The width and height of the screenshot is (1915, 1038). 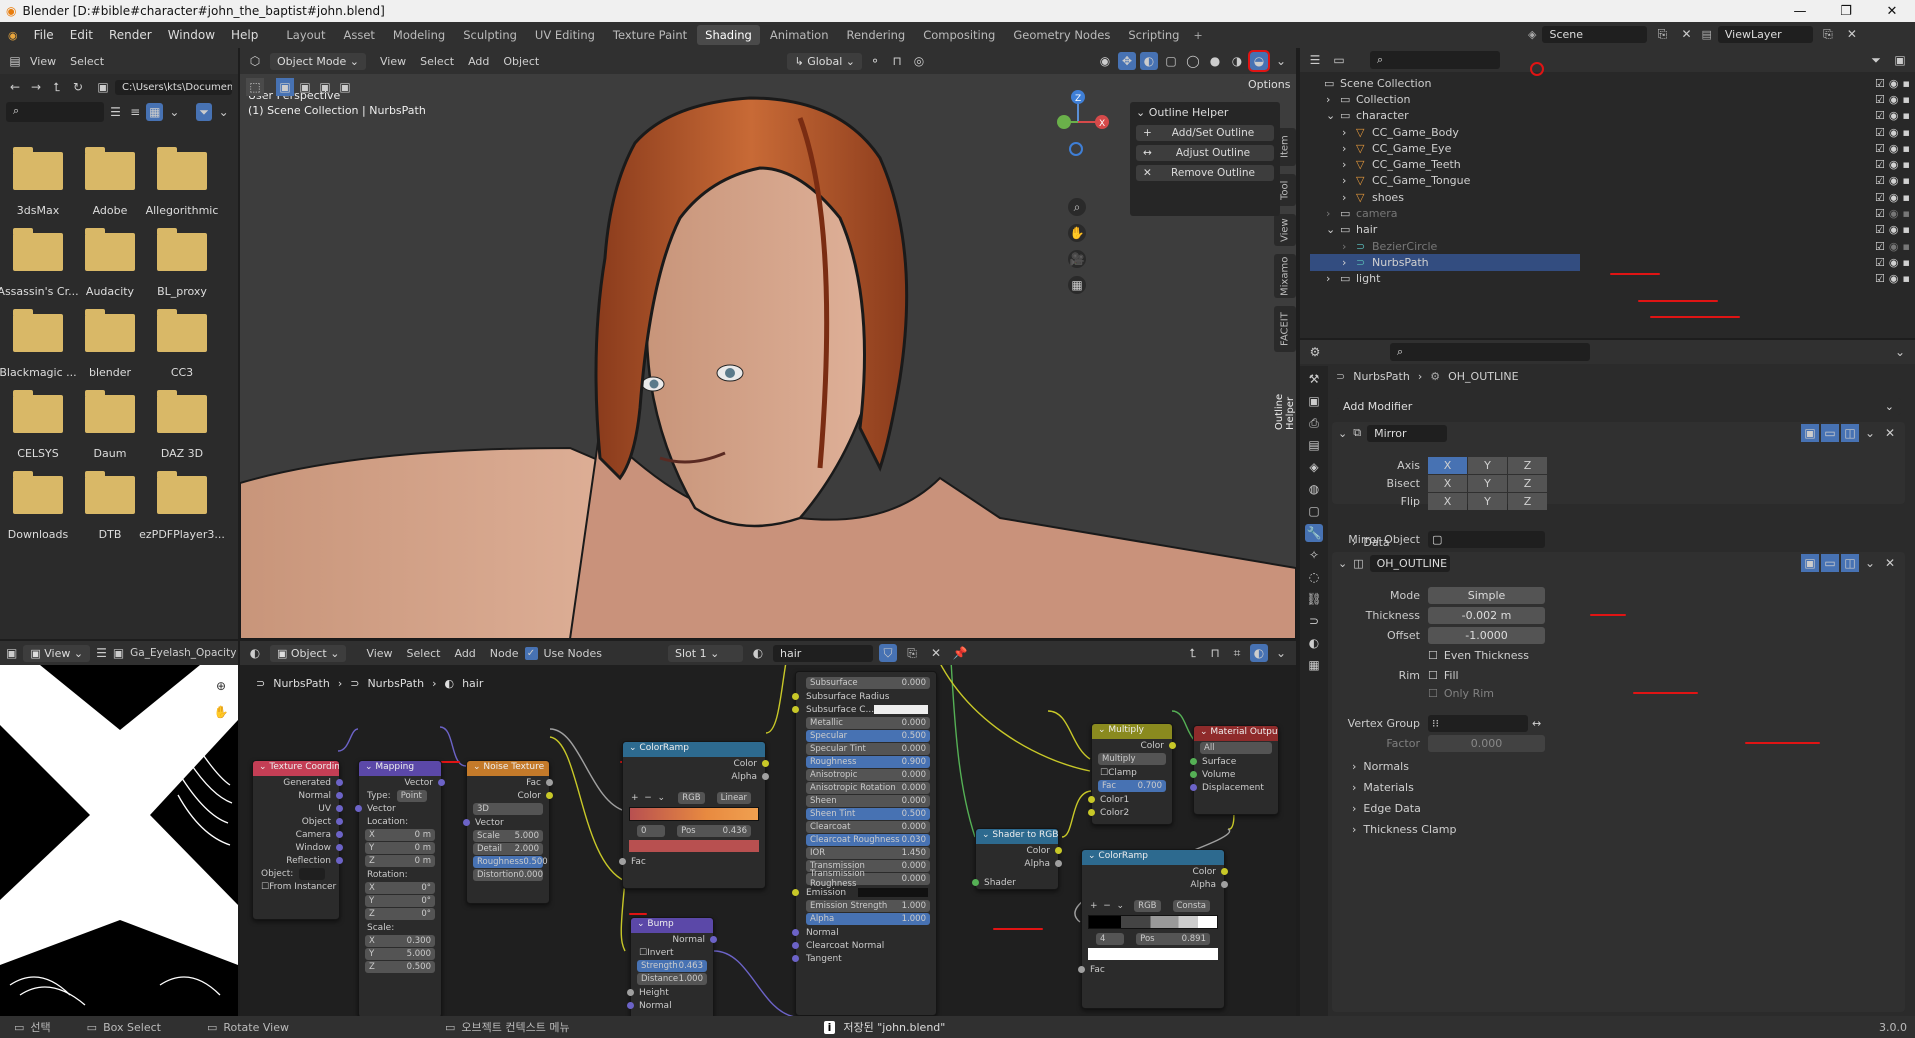 I want to click on ramp-pos-field: Pos 0.436, so click(x=714, y=830).